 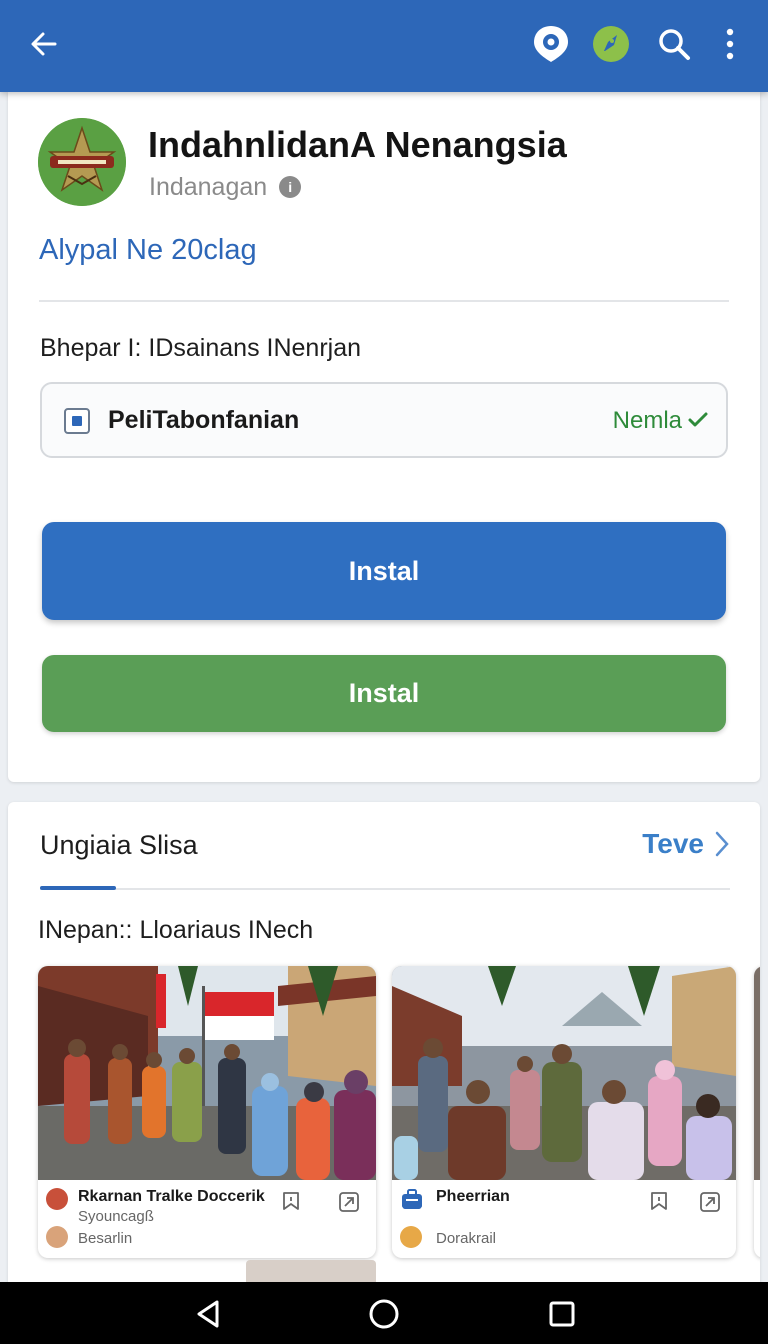 What do you see at coordinates (148, 250) in the screenshot?
I see `version-link: Alypal Ne 20clag` at bounding box center [148, 250].